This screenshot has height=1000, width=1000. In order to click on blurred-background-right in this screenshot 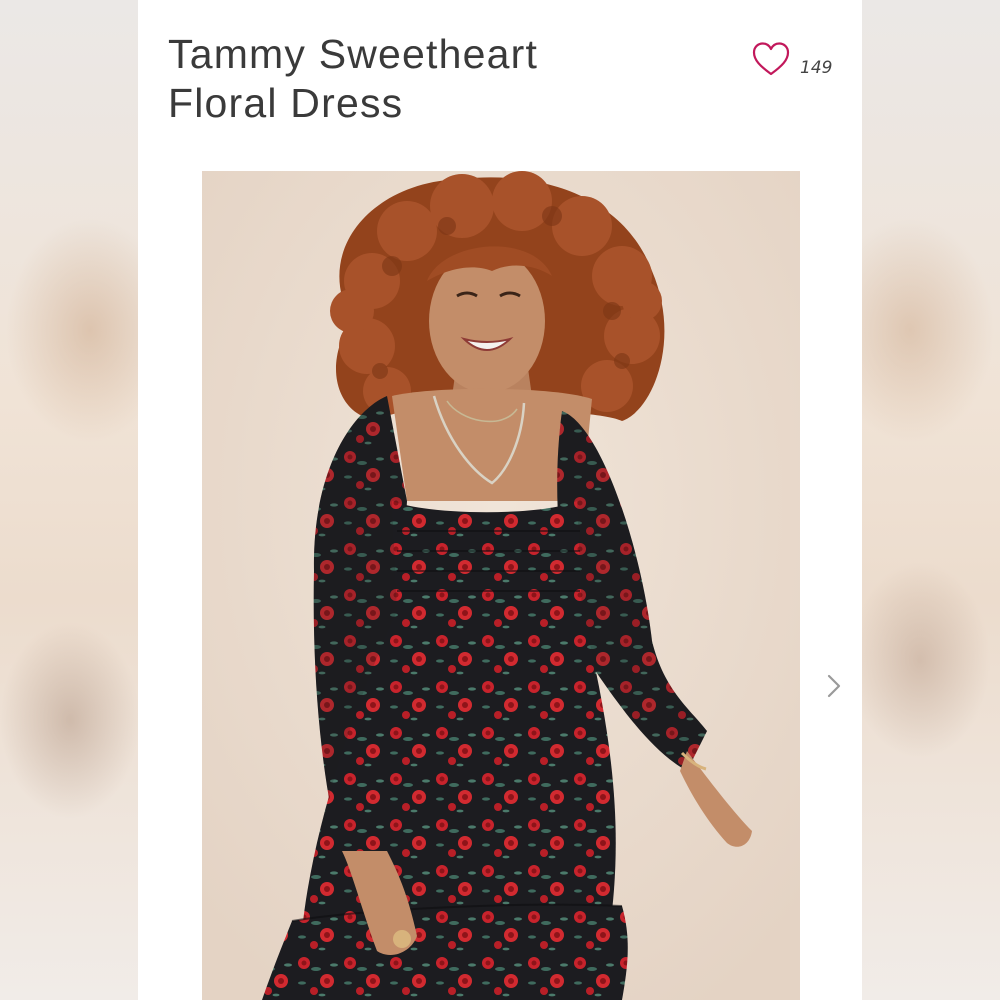, I will do `click(930, 500)`.